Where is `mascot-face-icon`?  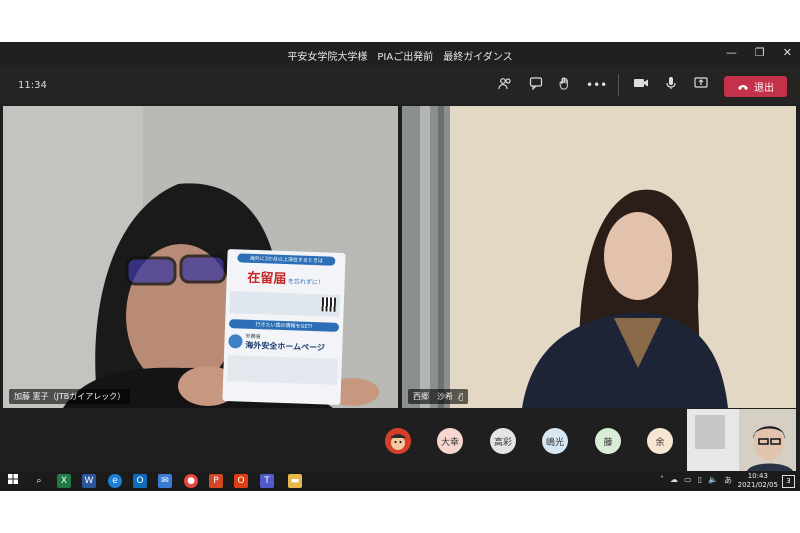
mascot-face-icon is located at coordinates (398, 441).